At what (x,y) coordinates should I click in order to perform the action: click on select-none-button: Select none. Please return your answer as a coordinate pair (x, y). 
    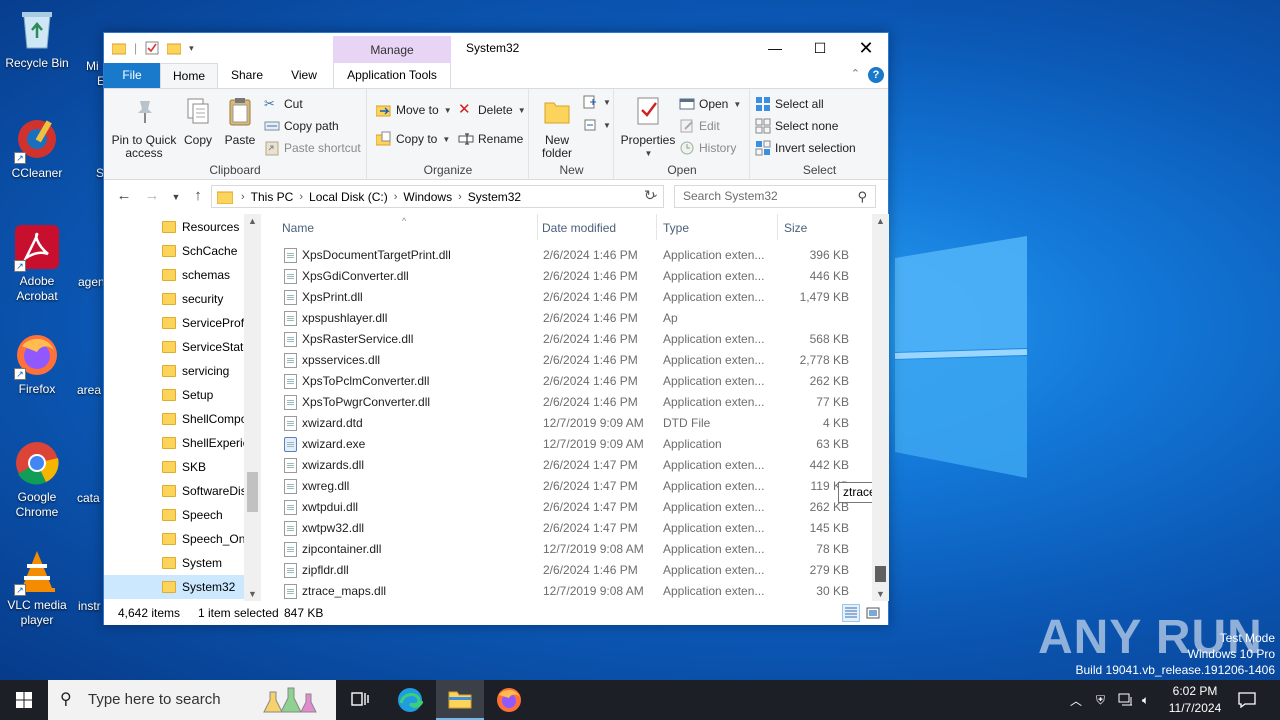
    Looking at the image, I should click on (796, 126).